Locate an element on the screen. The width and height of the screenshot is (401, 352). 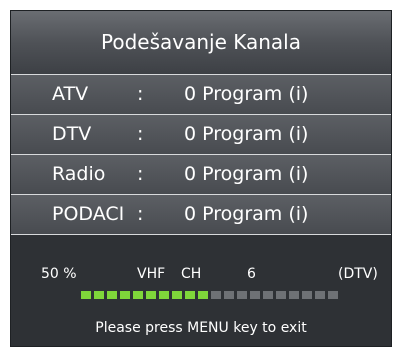
data-count: 0 Program (i) is located at coordinates (246, 214).